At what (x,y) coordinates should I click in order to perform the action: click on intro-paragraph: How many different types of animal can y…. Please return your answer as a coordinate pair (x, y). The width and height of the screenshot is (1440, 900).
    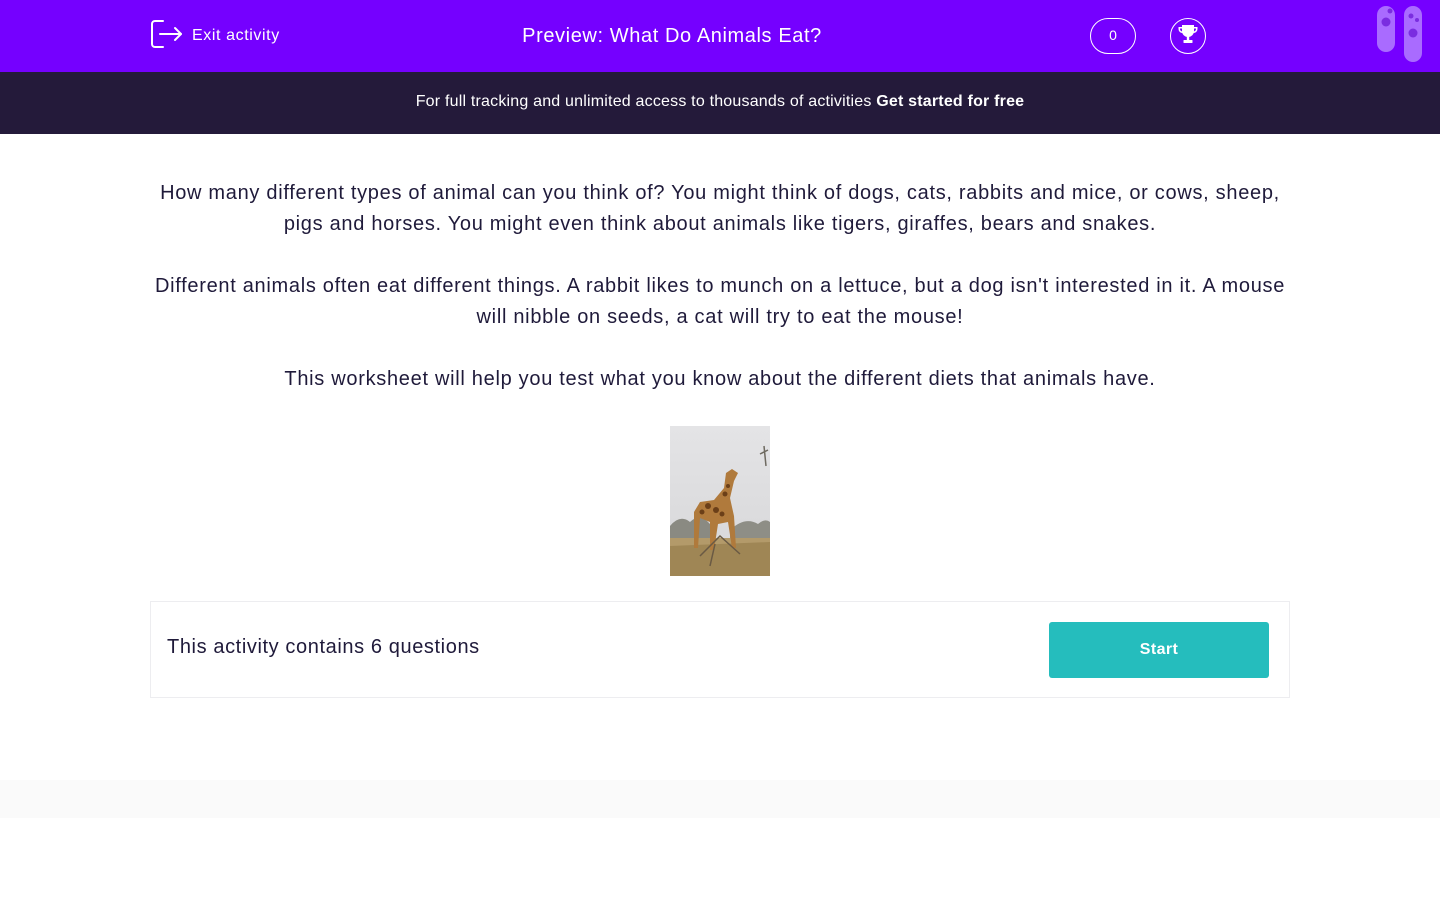
    Looking at the image, I should click on (720, 208).